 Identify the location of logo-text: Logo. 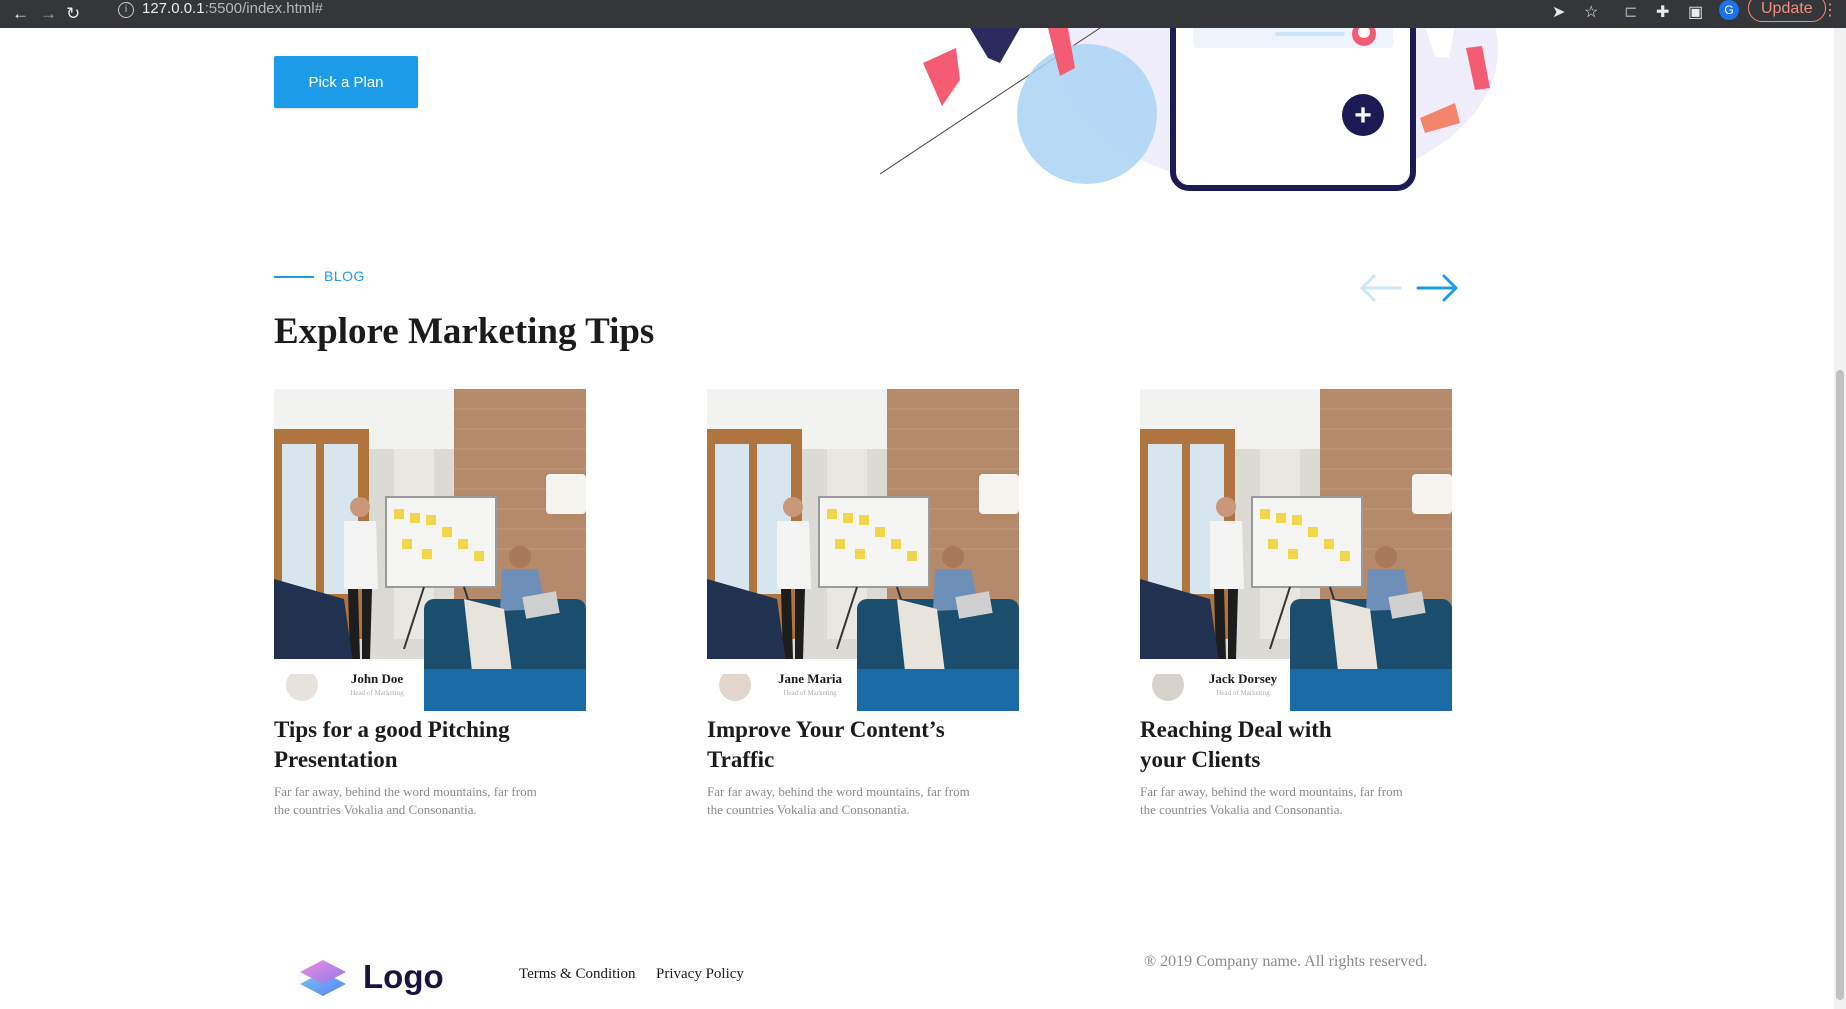
(403, 977).